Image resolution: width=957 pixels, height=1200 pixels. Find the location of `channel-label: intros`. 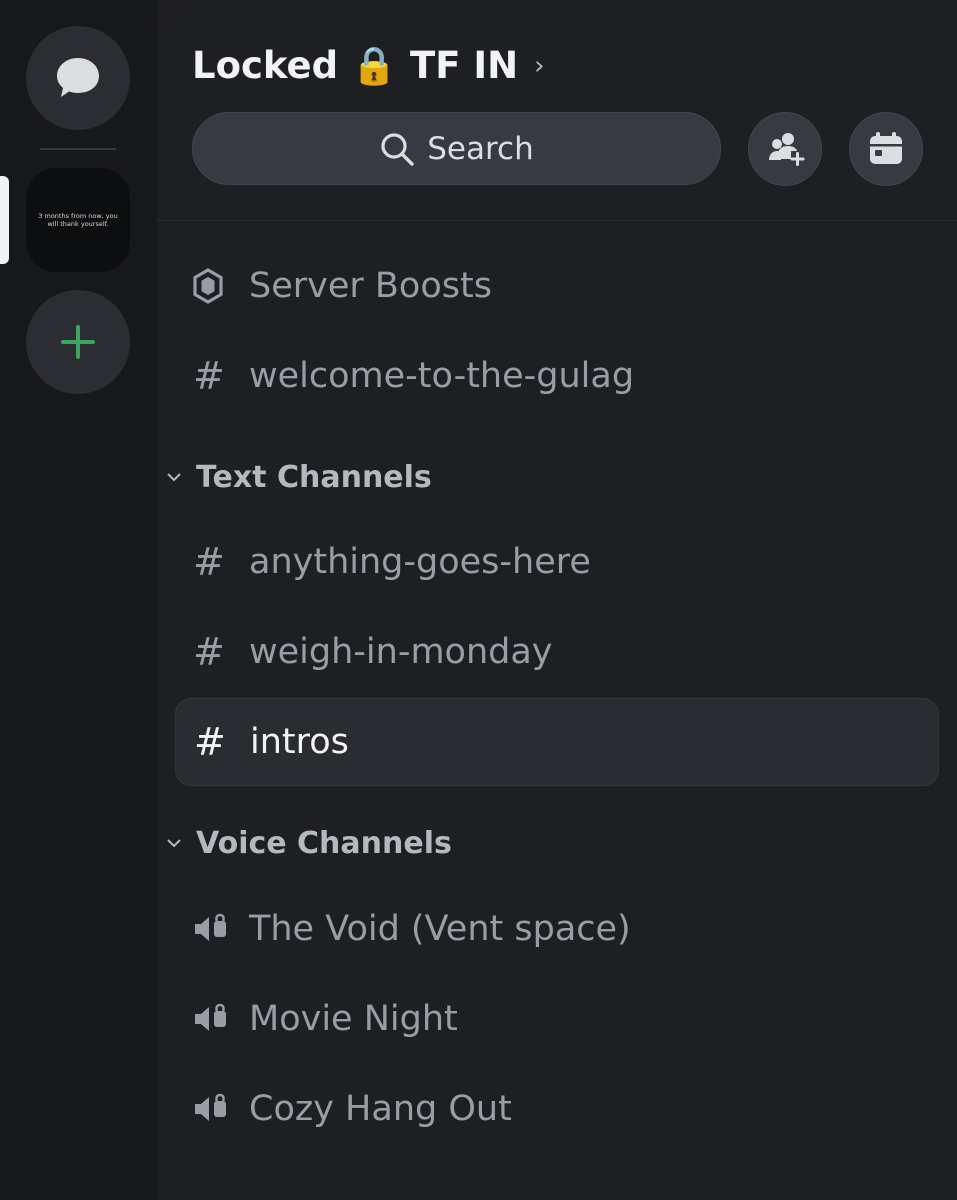

channel-label: intros is located at coordinates (299, 742).